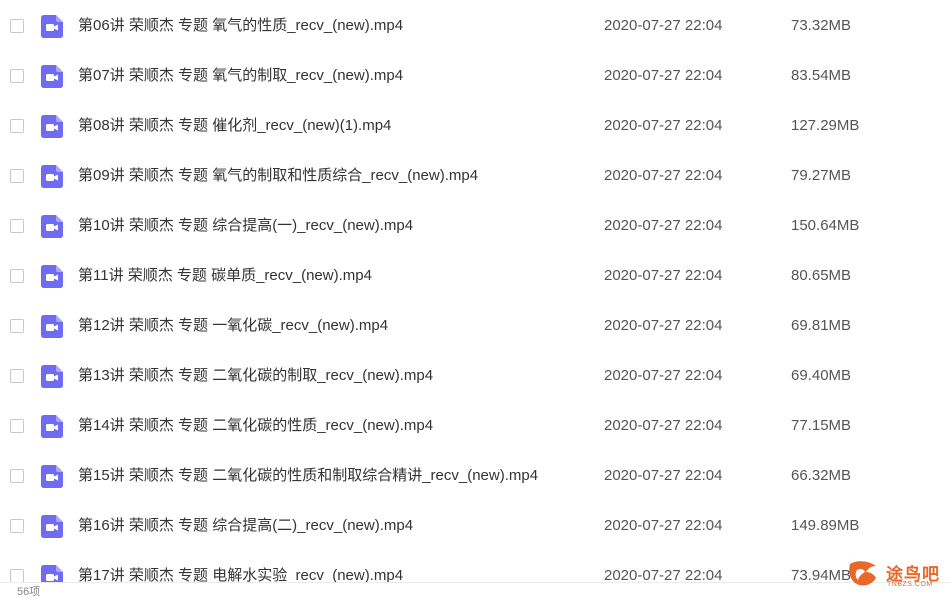 The image size is (951, 598). I want to click on bird-logo-icon, so click(862, 573).